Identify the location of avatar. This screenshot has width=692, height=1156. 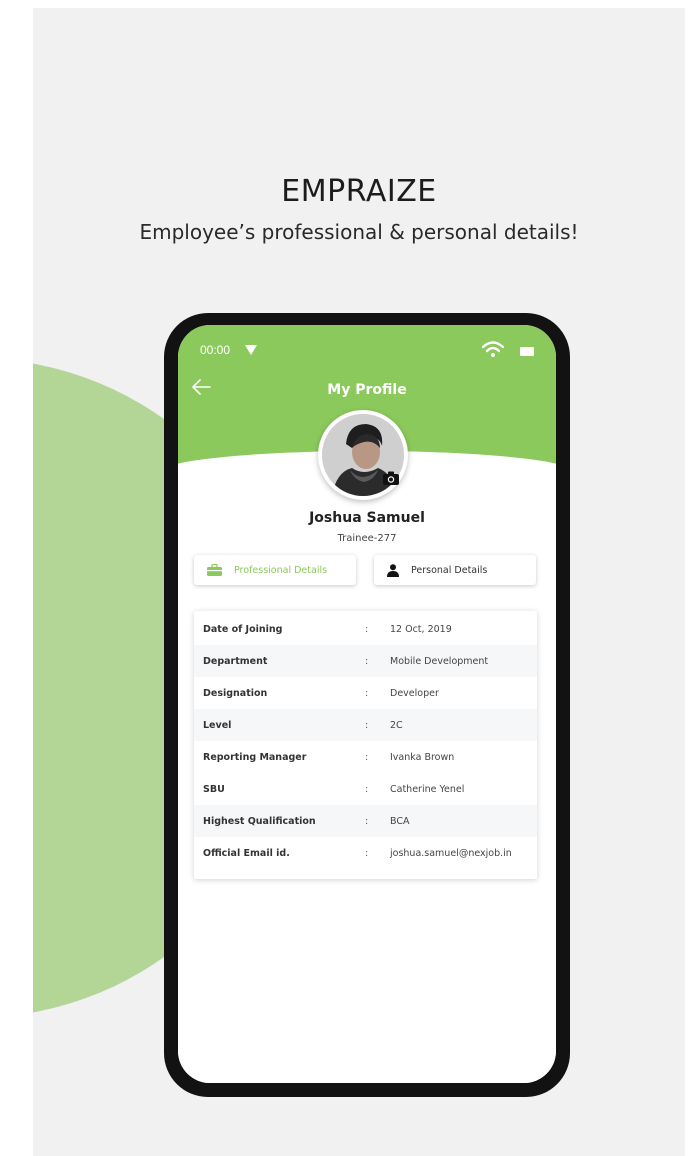
(363, 455).